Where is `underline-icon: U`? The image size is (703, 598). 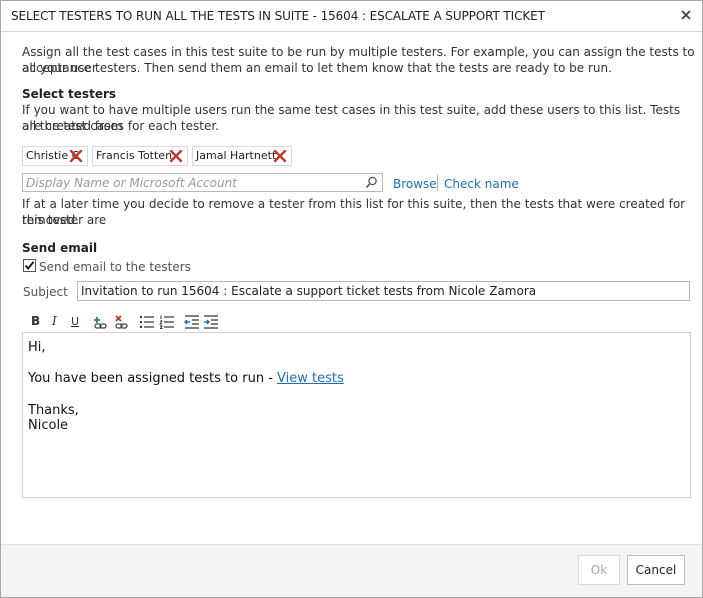 underline-icon: U is located at coordinates (79, 322).